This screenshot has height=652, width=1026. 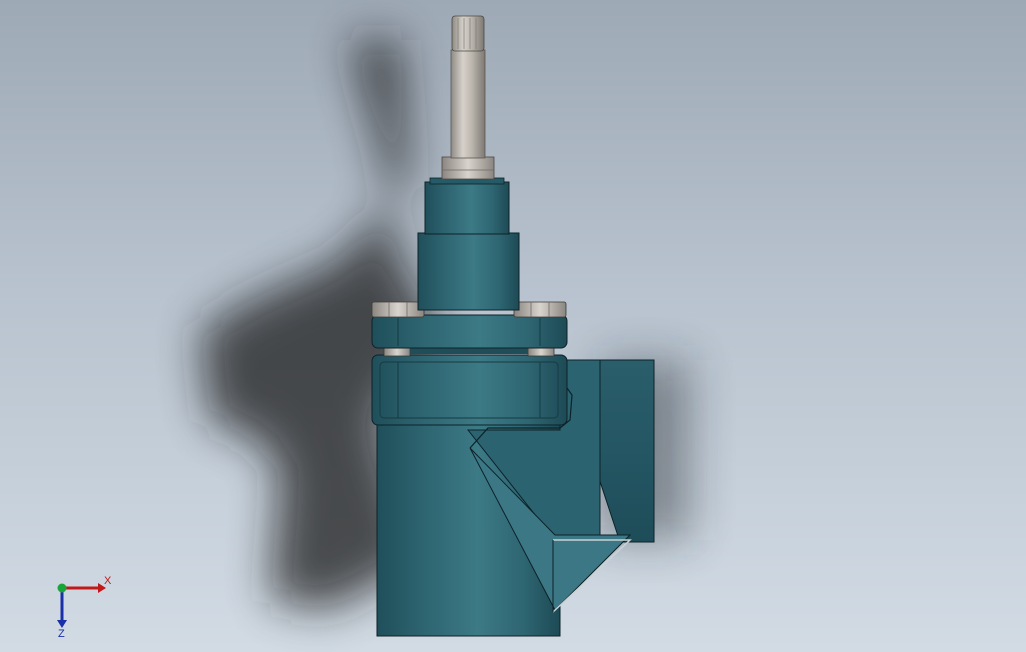 What do you see at coordinates (61, 634) in the screenshot?
I see `z-axis-label: Z` at bounding box center [61, 634].